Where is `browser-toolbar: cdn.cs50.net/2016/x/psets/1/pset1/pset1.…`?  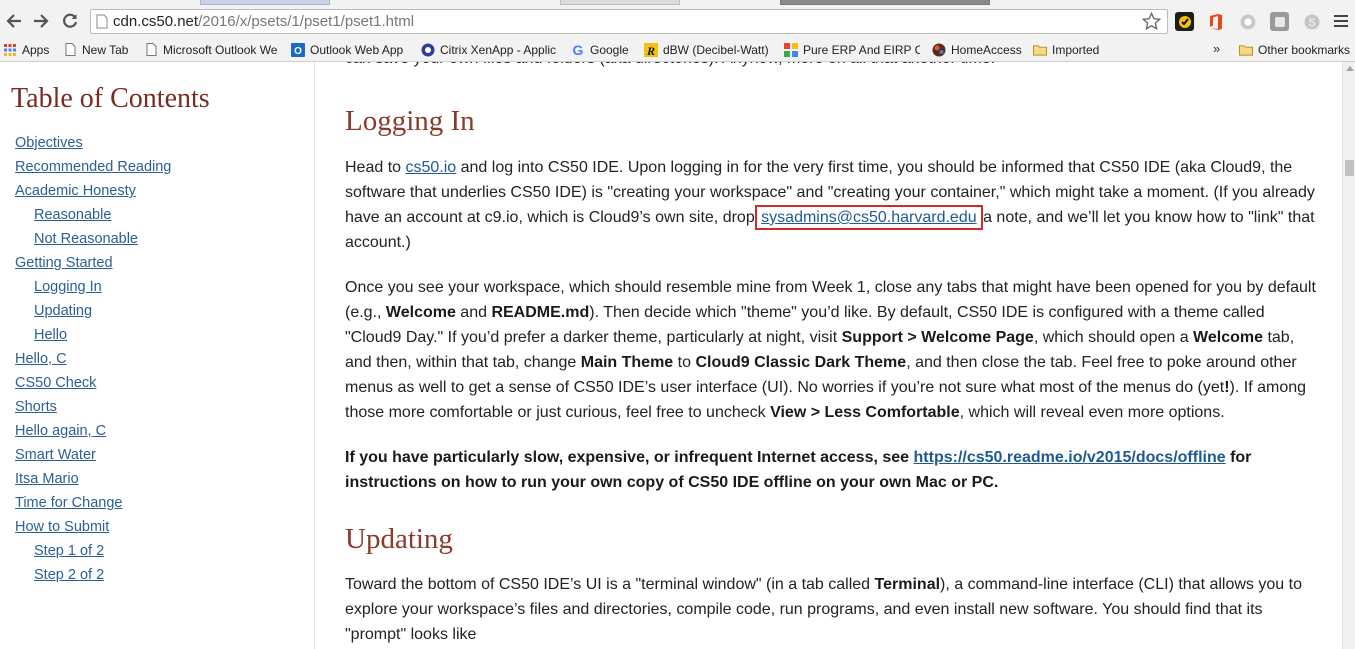
browser-toolbar: cdn.cs50.net/2016/x/psets/1/pset1/pset1.… is located at coordinates (677, 21).